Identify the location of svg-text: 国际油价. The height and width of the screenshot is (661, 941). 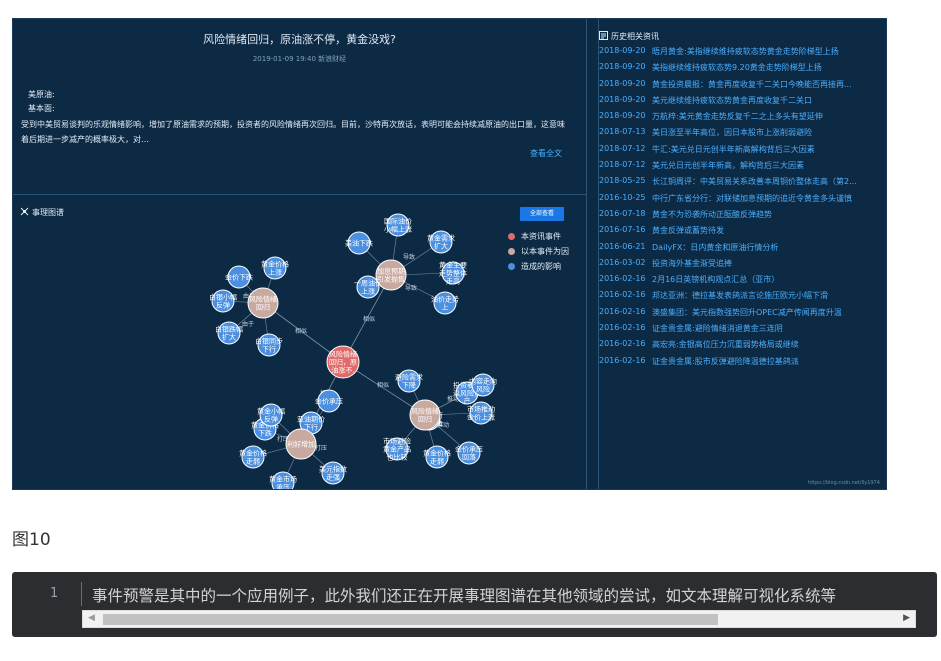
(398, 221).